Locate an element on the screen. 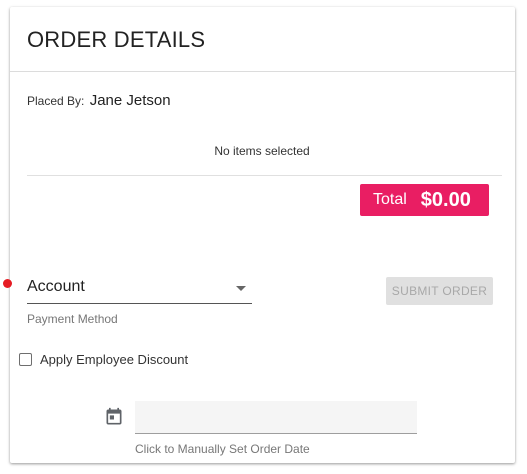 This screenshot has width=527, height=474. payment-method-select: Account is located at coordinates (139, 288).